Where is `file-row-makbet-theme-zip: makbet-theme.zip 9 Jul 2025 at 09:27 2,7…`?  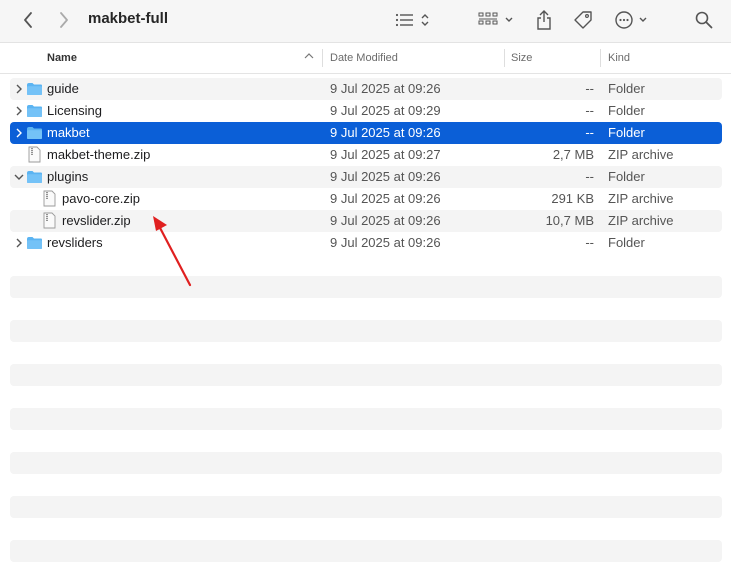
file-row-makbet-theme-zip: makbet-theme.zip 9 Jul 2025 at 09:27 2,7… is located at coordinates (366, 155).